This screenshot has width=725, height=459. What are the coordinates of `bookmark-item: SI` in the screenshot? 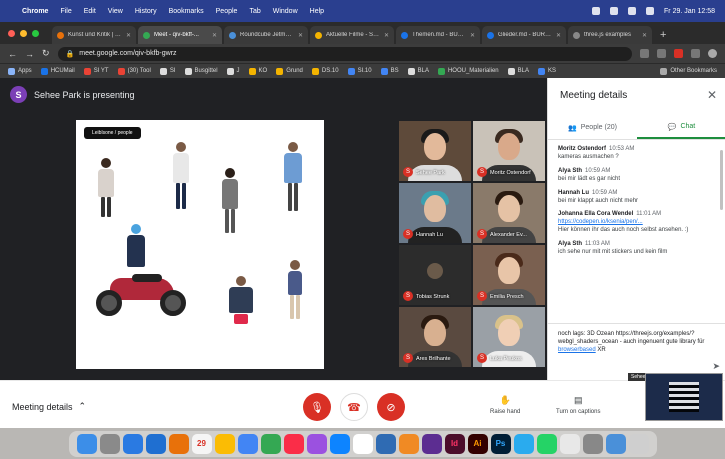 It's located at (167, 71).